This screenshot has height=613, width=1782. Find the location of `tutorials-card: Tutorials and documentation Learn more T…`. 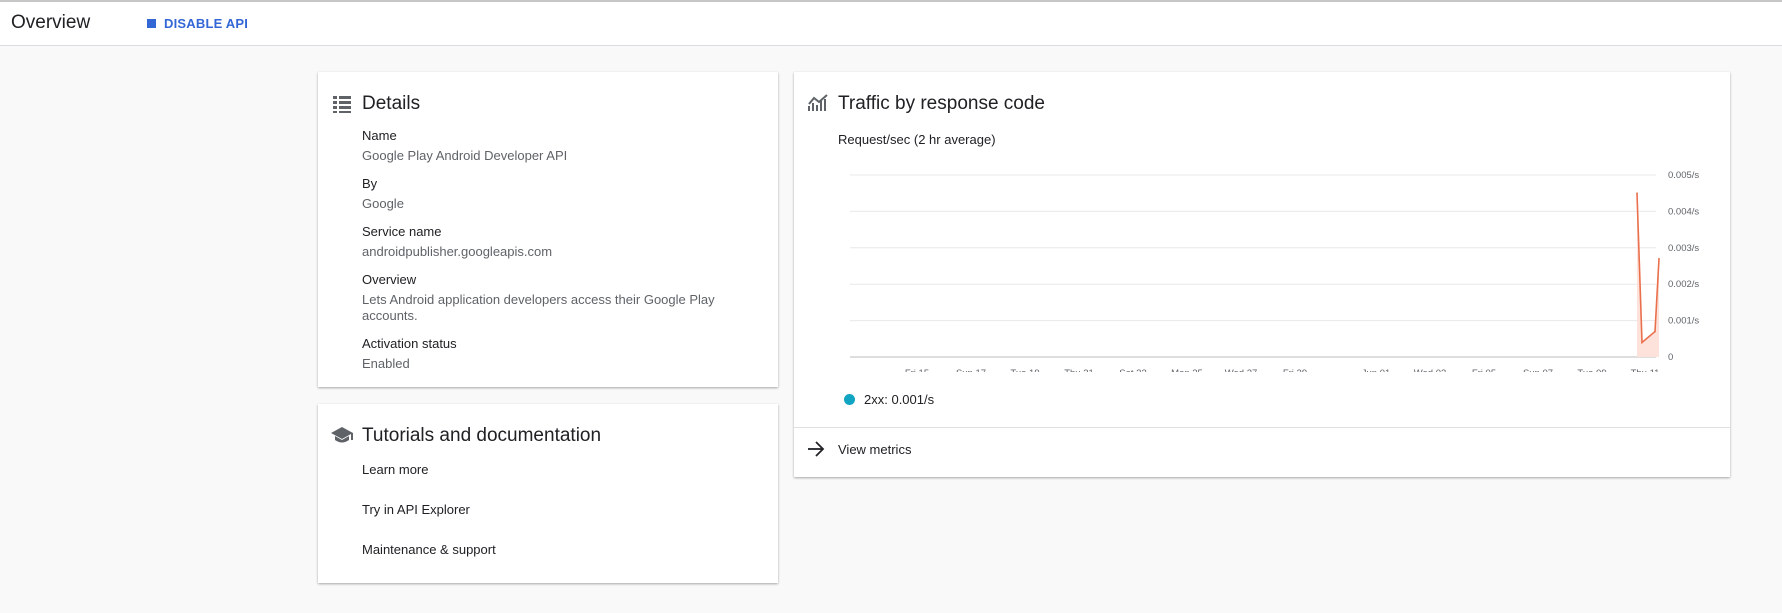

tutorials-card: Tutorials and documentation Learn more T… is located at coordinates (548, 493).